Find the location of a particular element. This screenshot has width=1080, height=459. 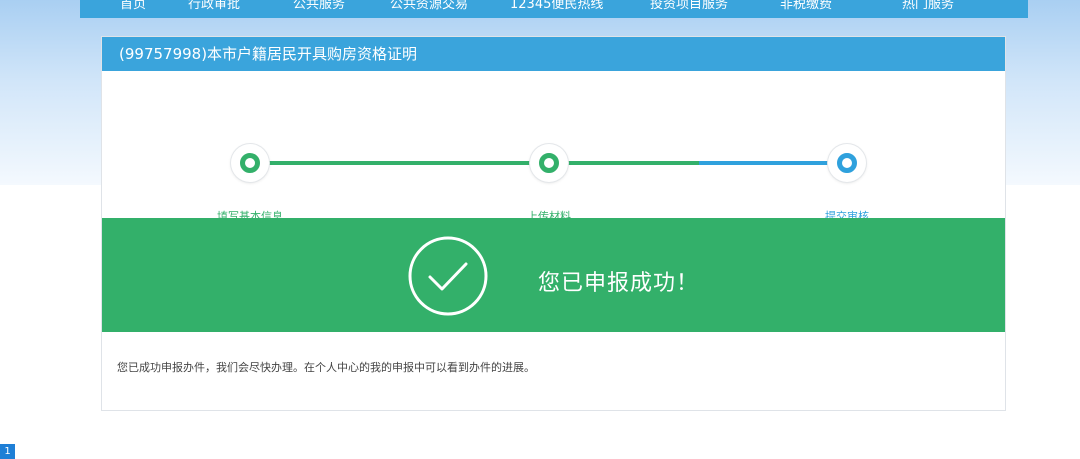

nav-item-tax-fee: 非税缴费 is located at coordinates (806, 6).